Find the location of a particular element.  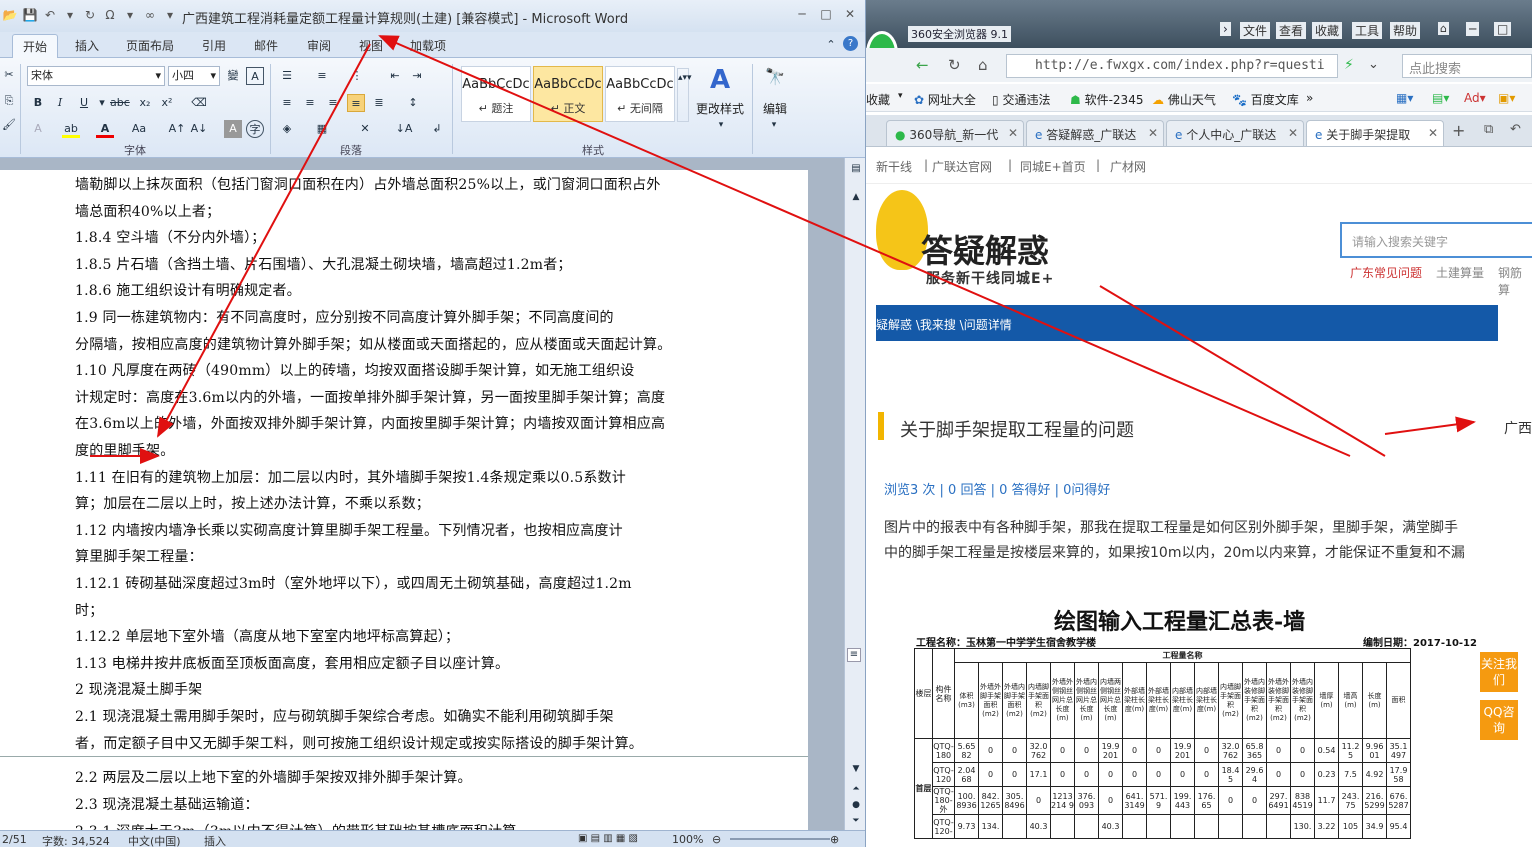

shading-icon: ◈ is located at coordinates (287, 129).